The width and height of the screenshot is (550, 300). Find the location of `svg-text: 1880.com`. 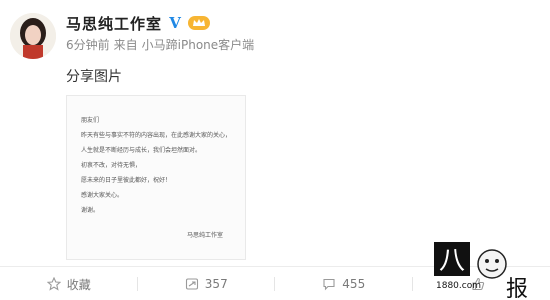

svg-text: 1880.com is located at coordinates (458, 286).